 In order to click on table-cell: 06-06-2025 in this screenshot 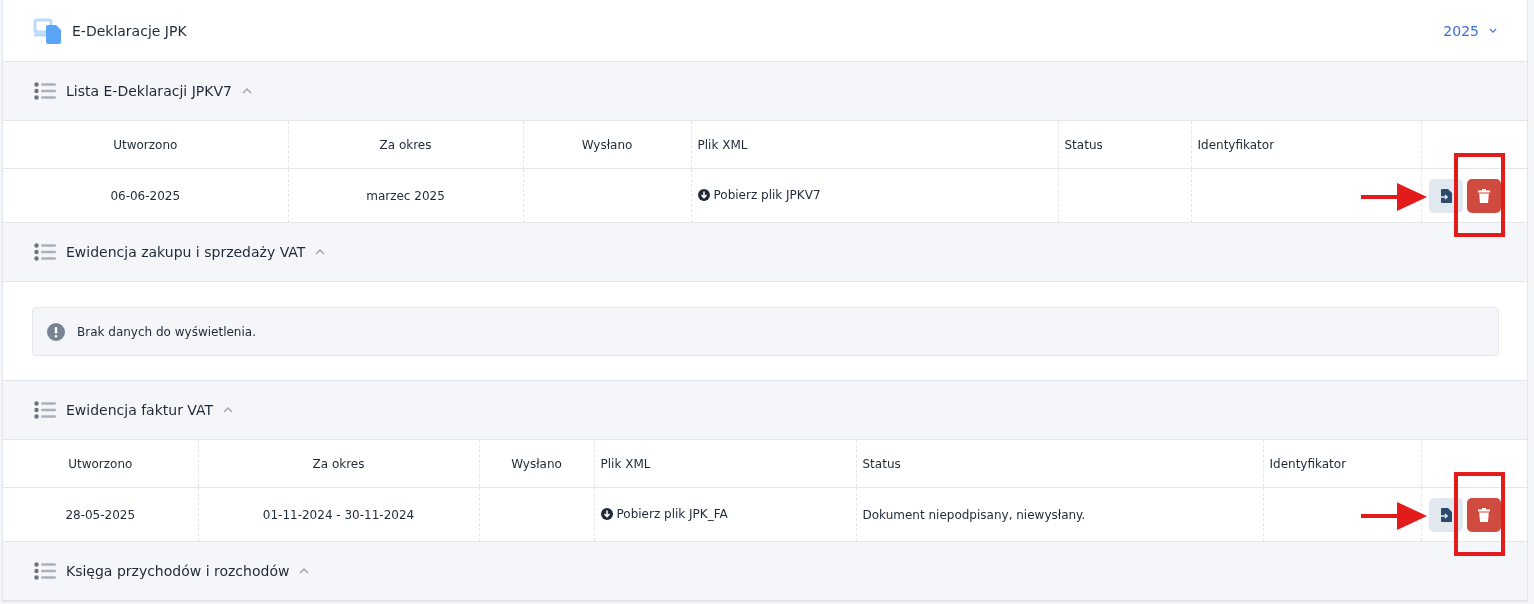, I will do `click(145, 195)`.